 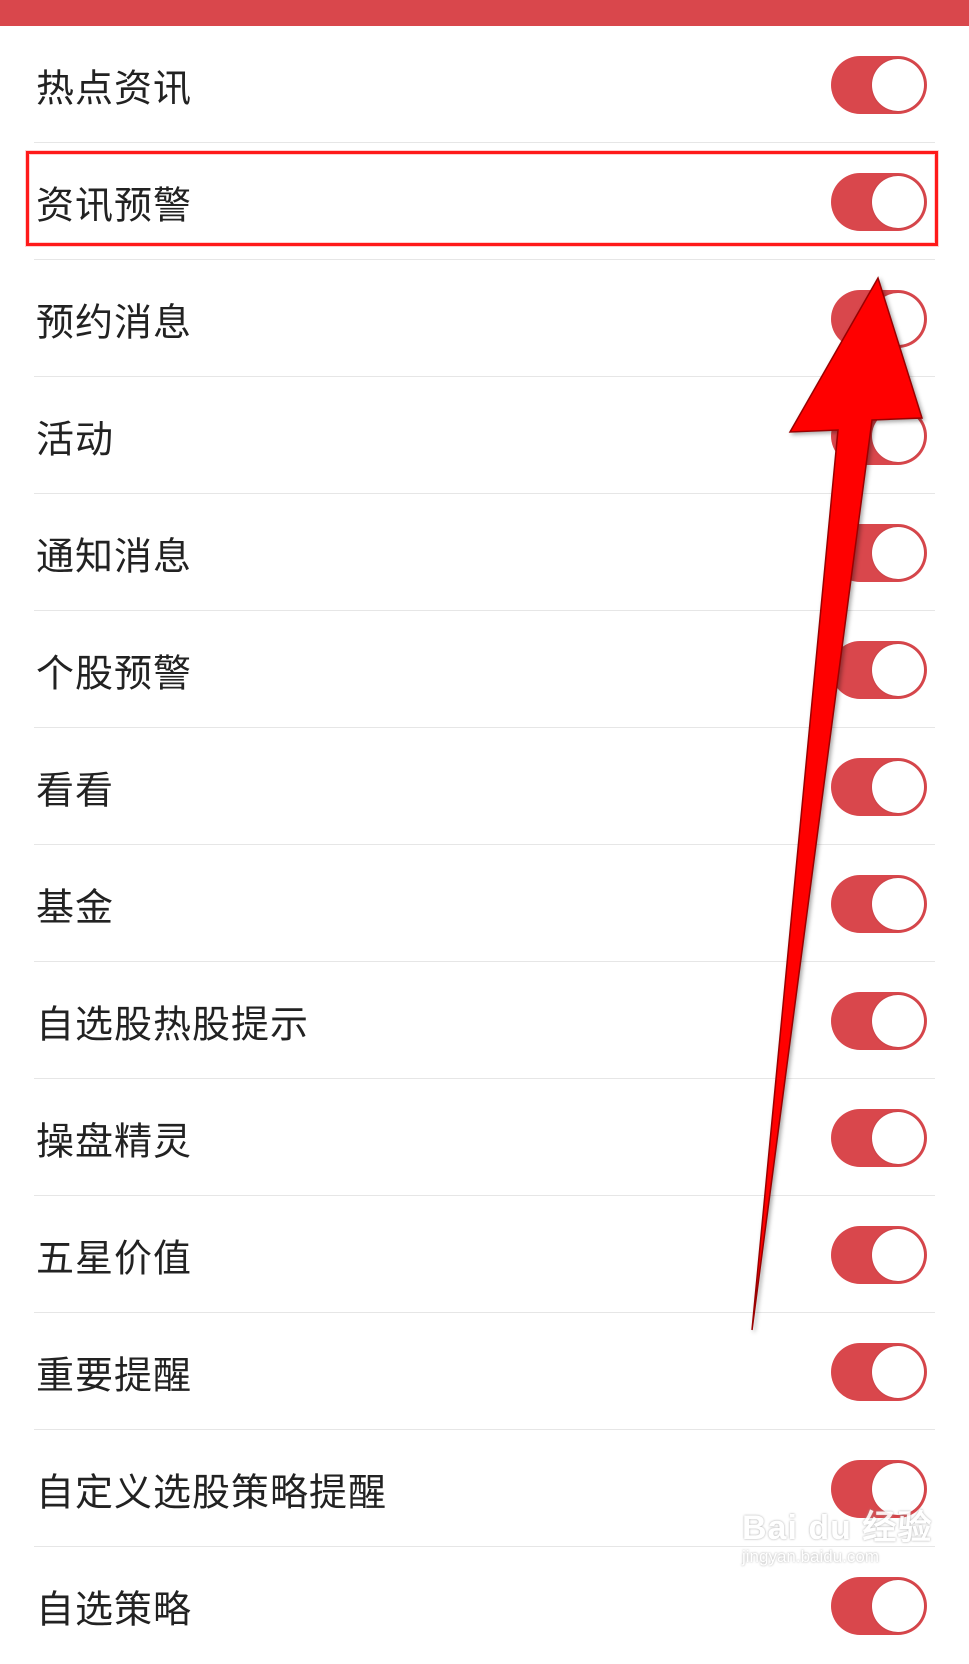 I want to click on setting-label: 预约消息, so click(x=114, y=322).